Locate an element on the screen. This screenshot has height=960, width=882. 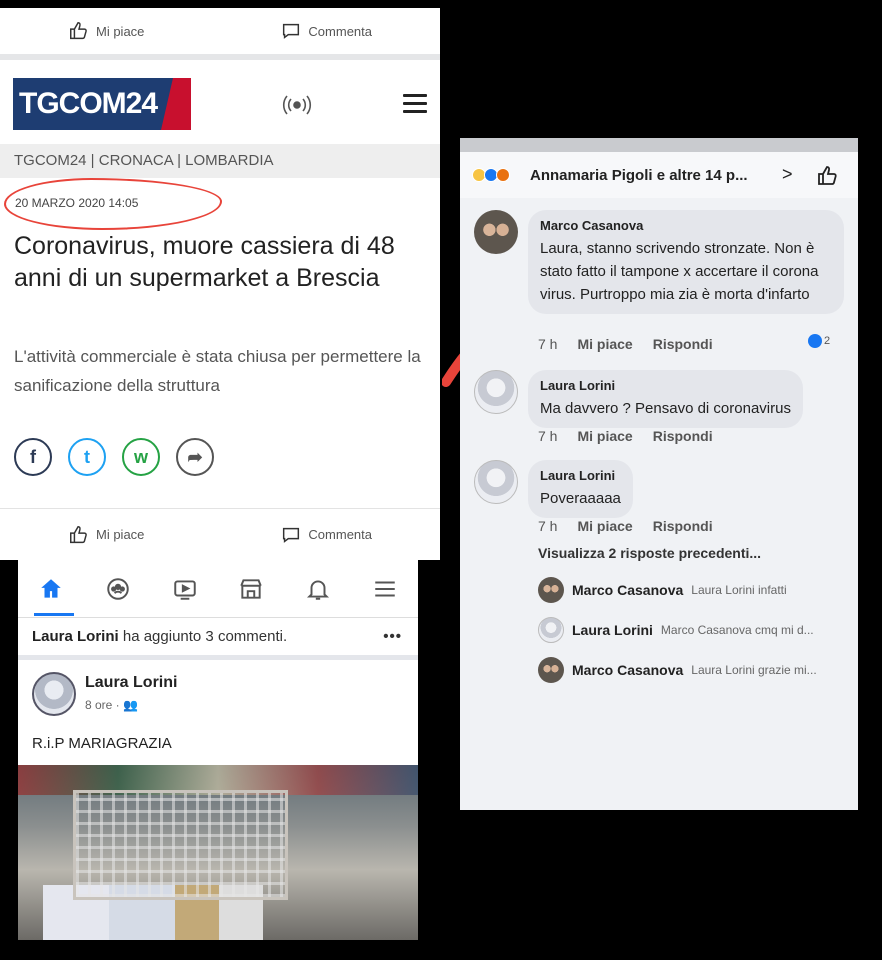
like-reaction-icon is located at coordinates (815, 341).